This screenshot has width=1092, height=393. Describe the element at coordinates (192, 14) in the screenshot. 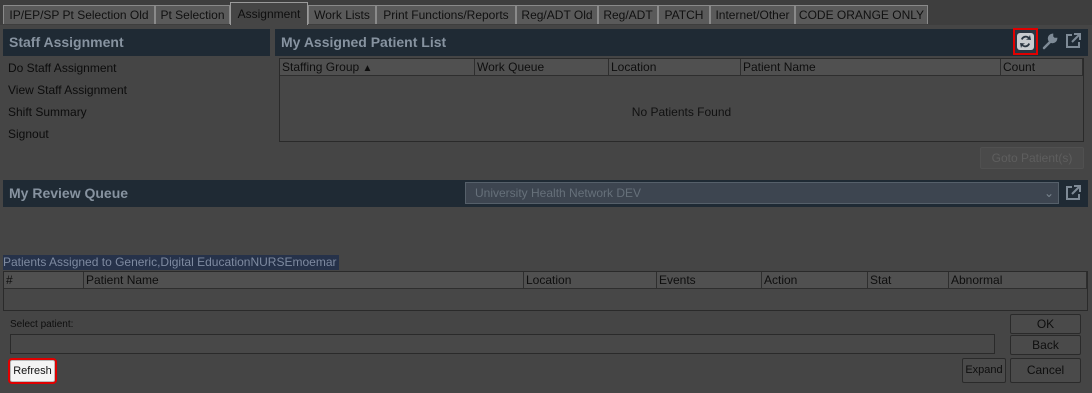

I see `tab-pt-selection: Pt Selection` at that location.